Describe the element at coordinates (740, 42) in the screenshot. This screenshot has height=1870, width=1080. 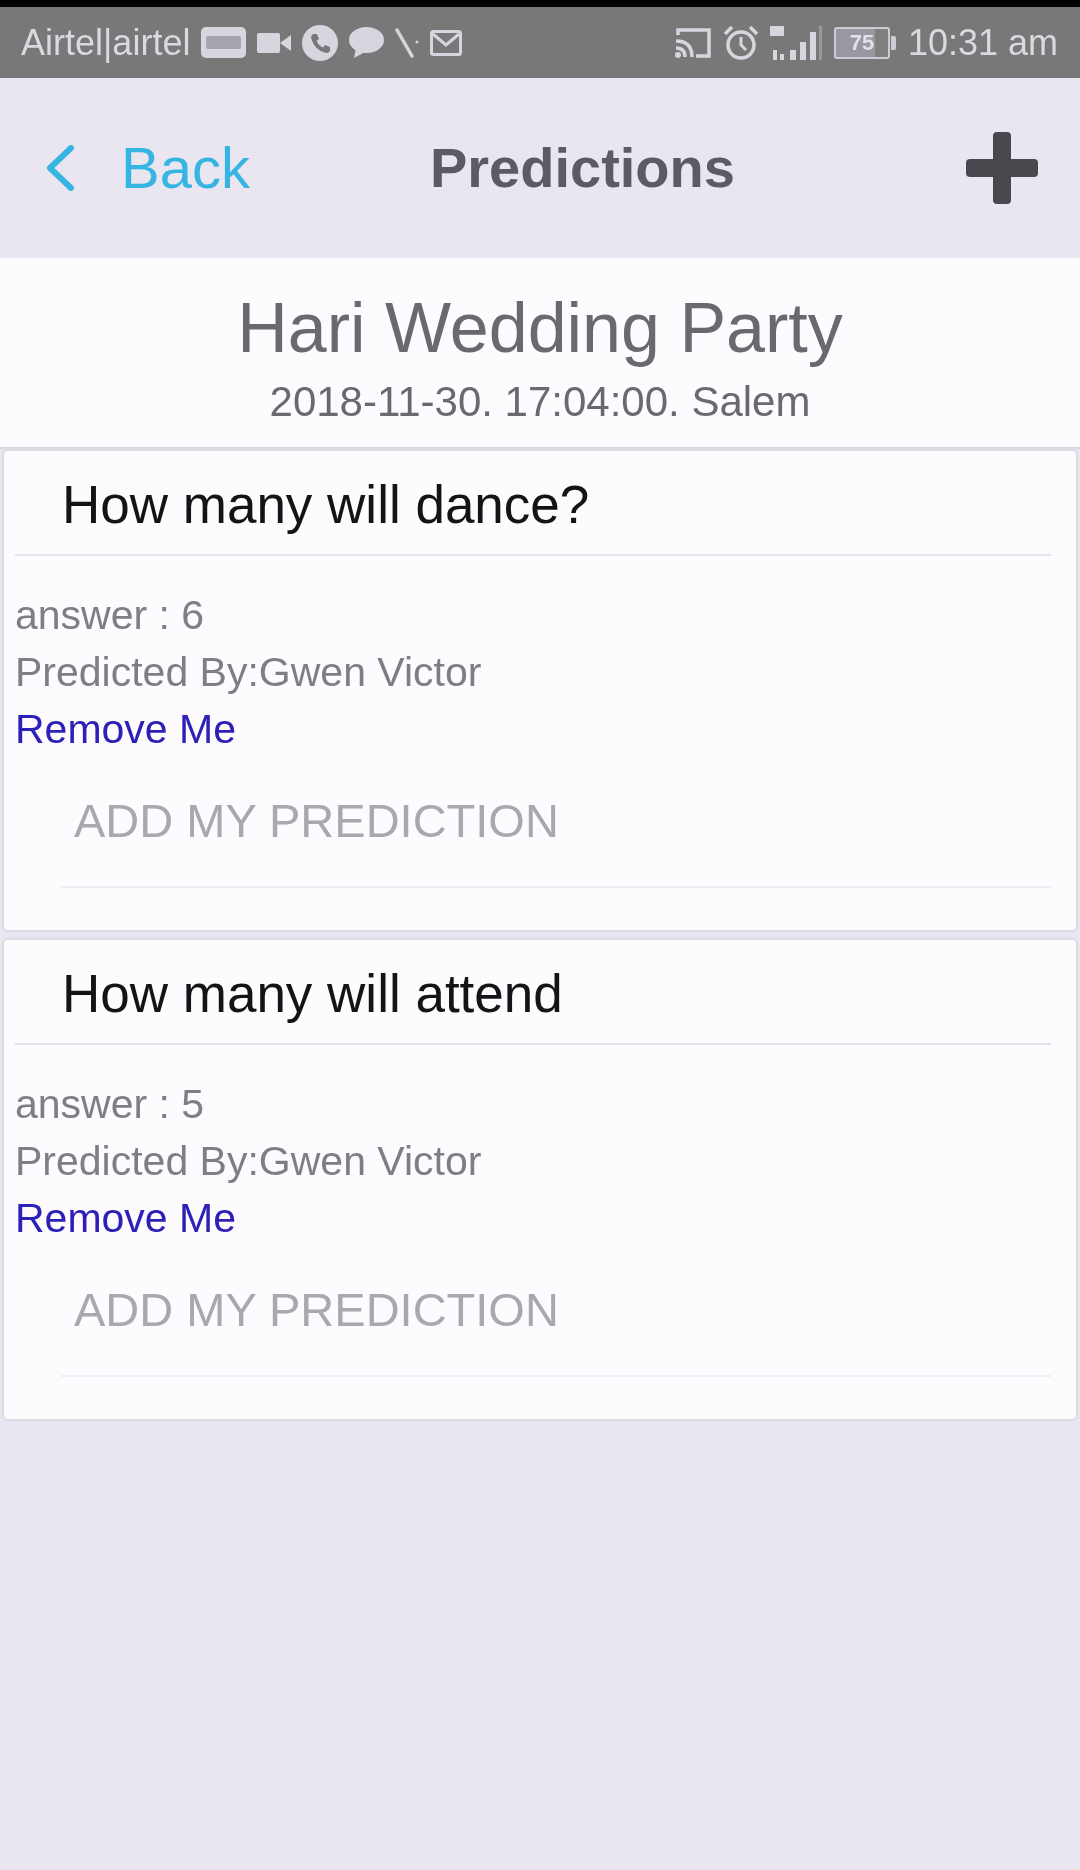
I see `alarm-clock-icon` at that location.